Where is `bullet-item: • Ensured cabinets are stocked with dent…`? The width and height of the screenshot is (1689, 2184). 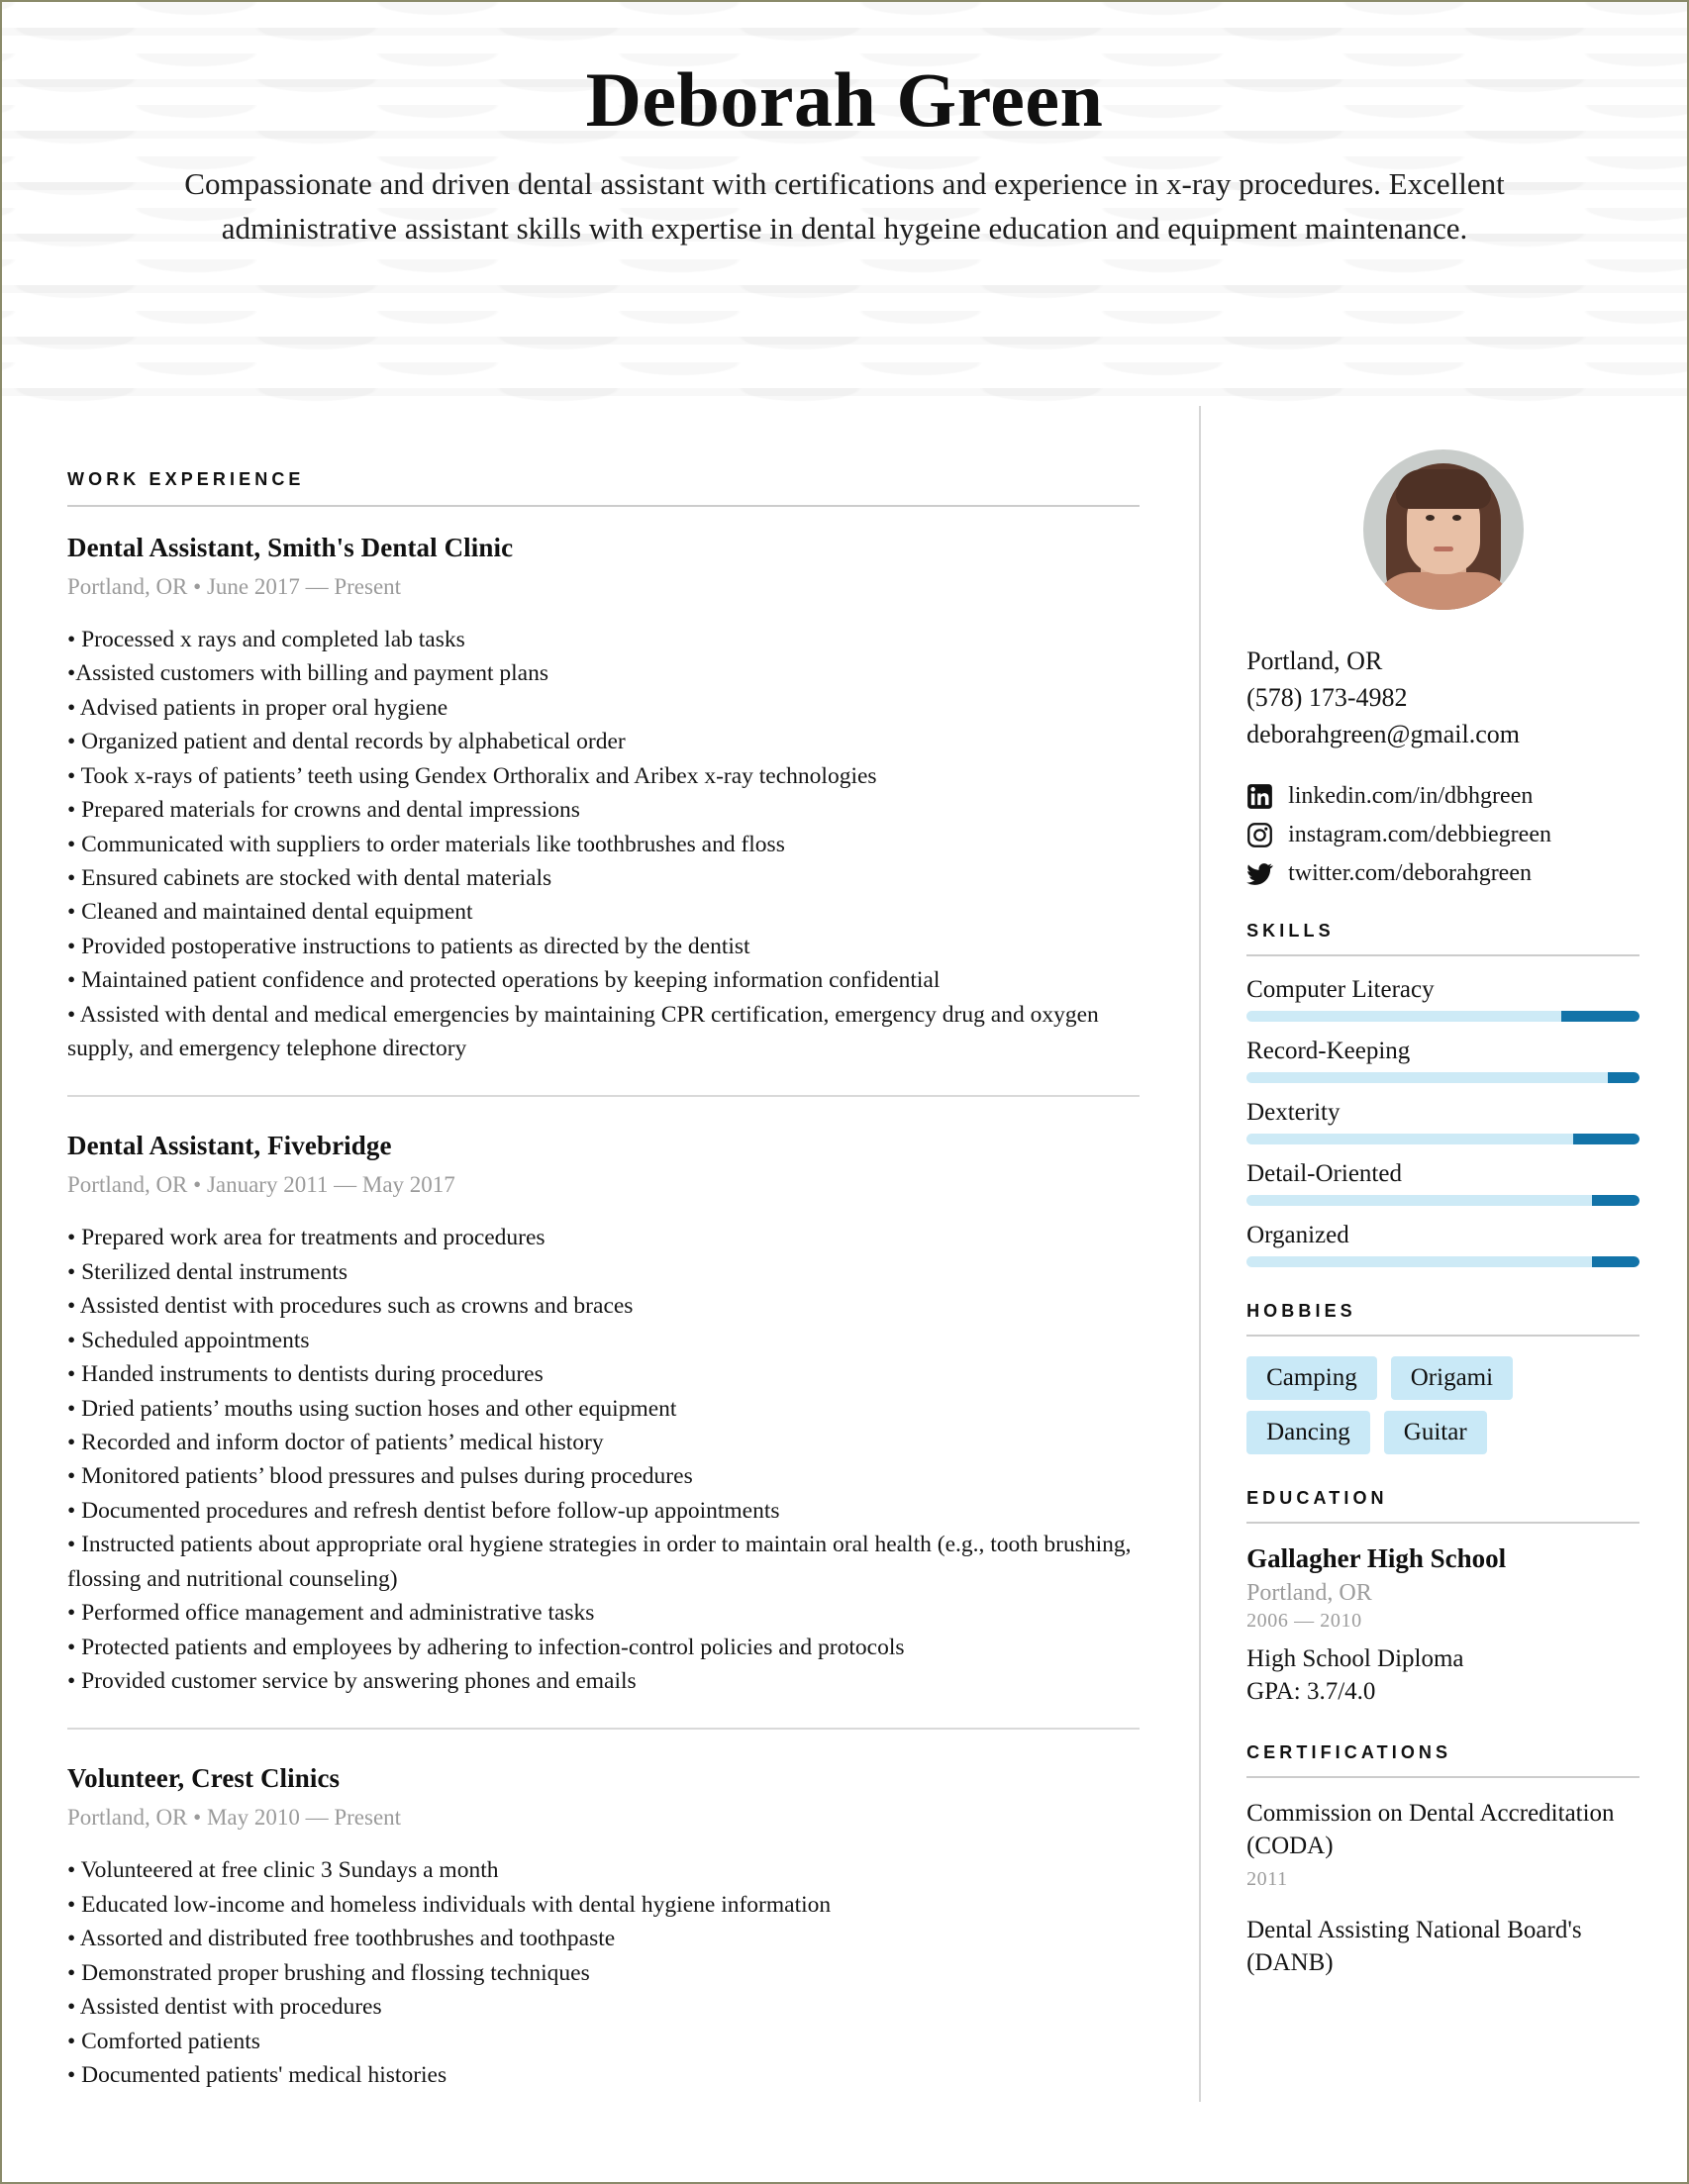
bullet-item: • Ensured cabinets are stocked with dent… is located at coordinates (309, 877).